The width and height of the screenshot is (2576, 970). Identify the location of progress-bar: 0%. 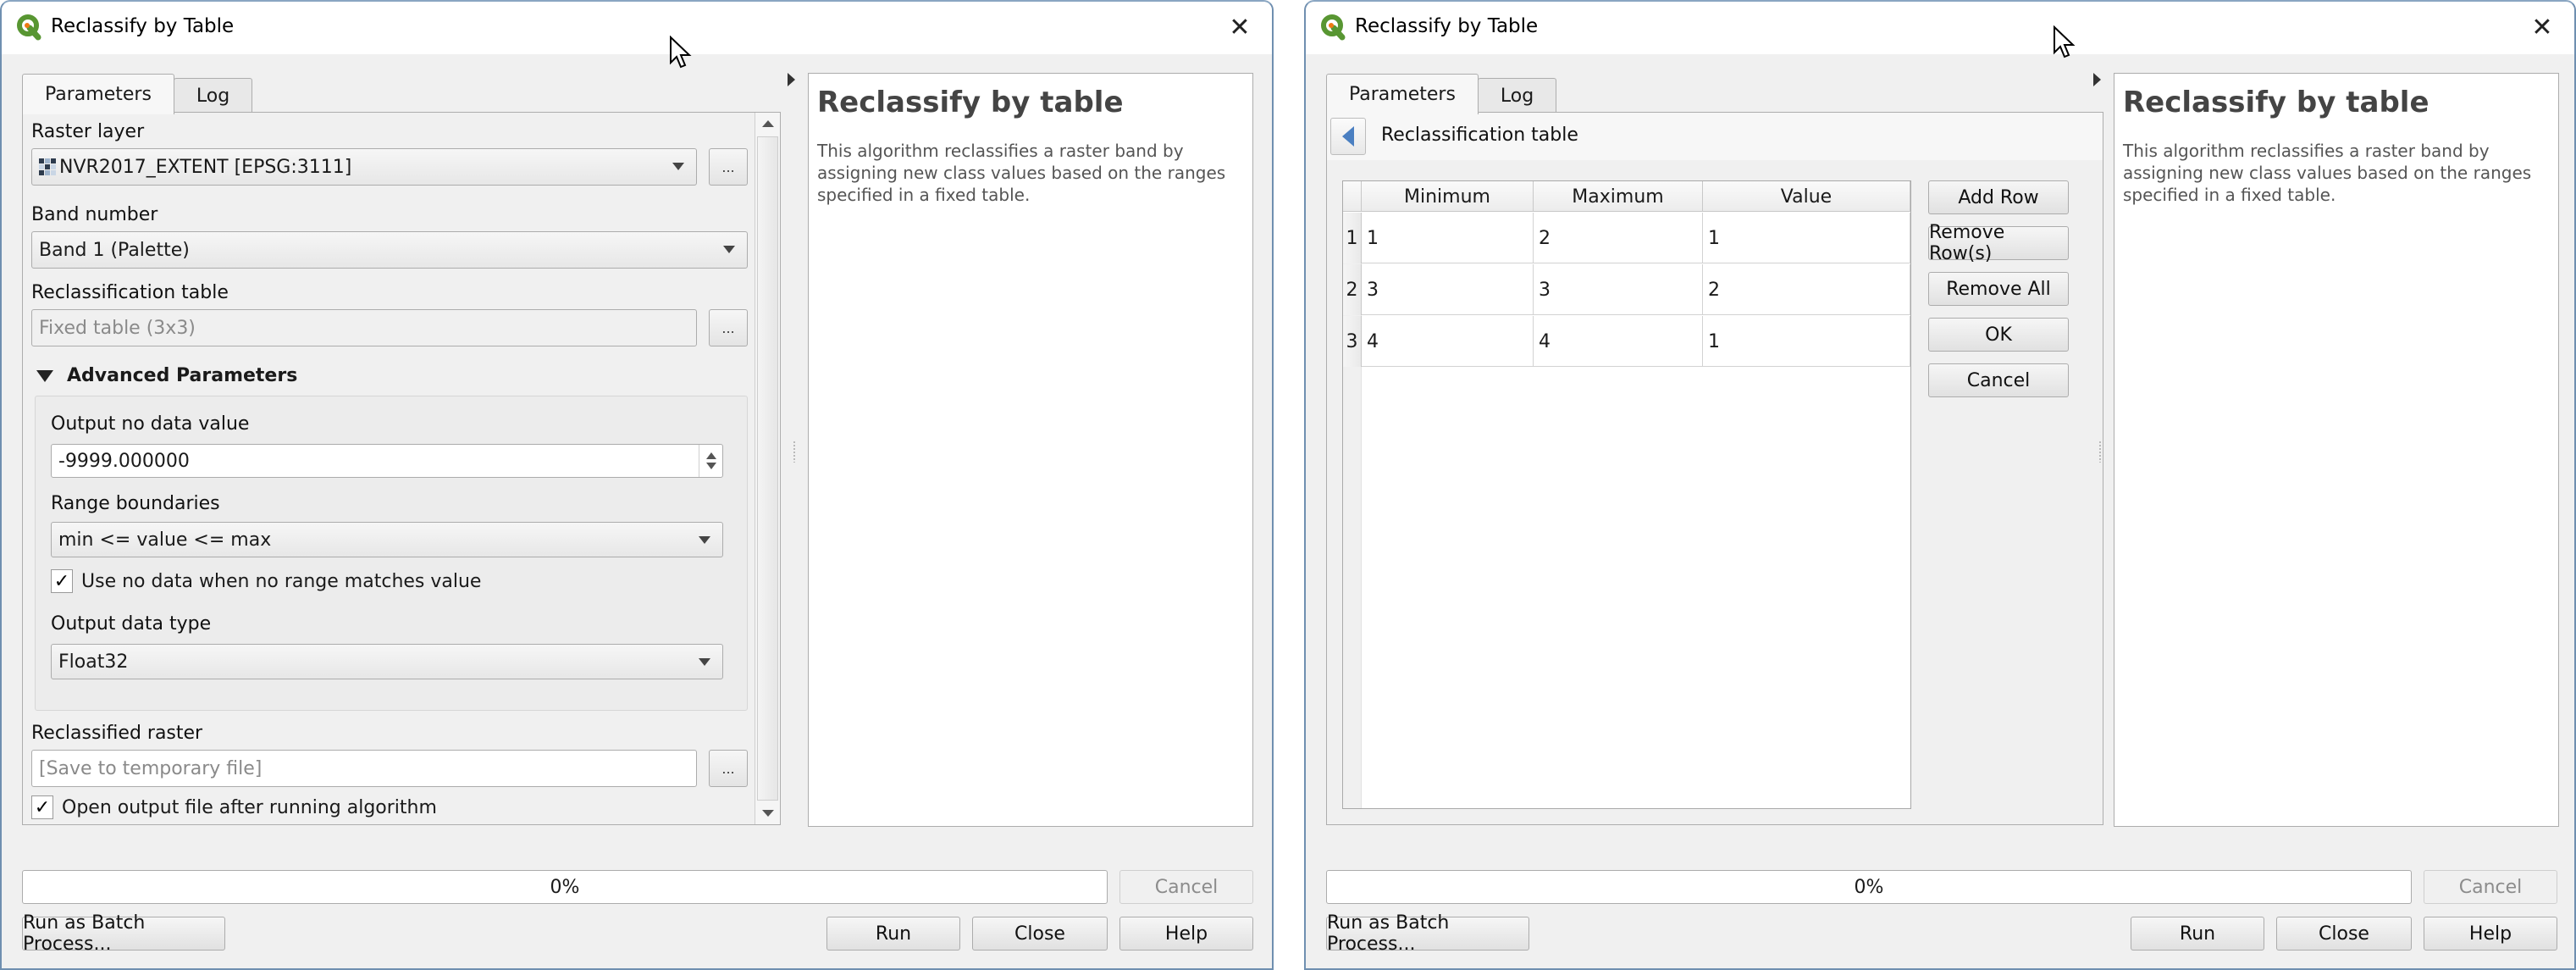
(1869, 887).